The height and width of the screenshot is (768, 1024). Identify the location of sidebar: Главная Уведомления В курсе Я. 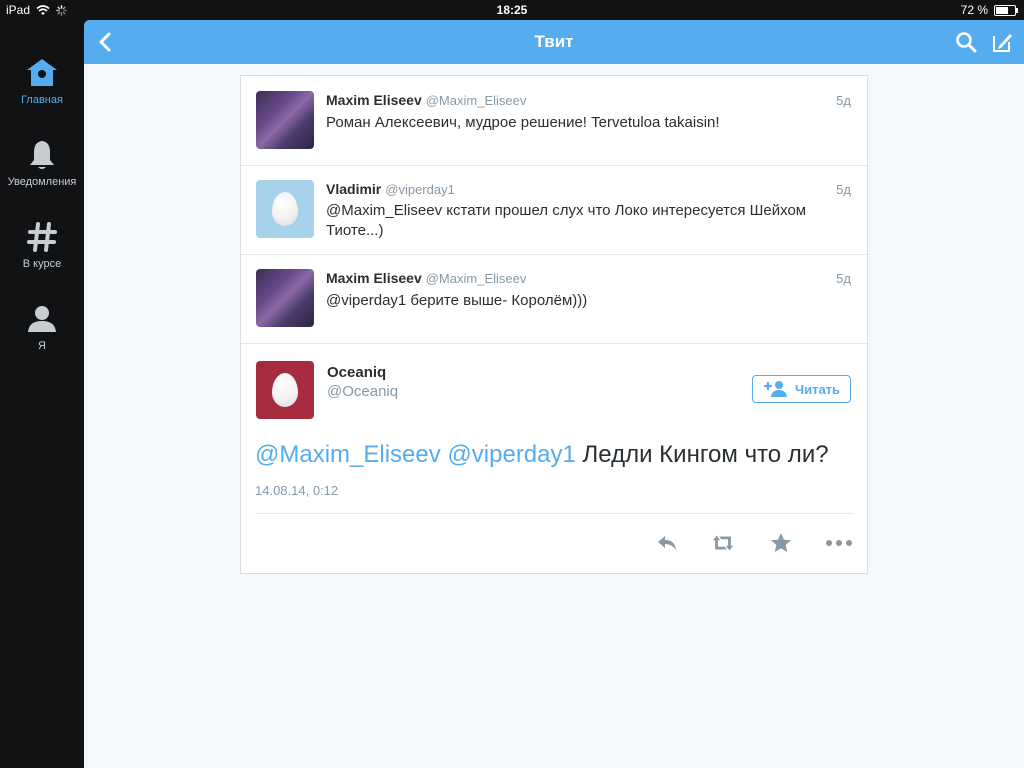
(42, 394).